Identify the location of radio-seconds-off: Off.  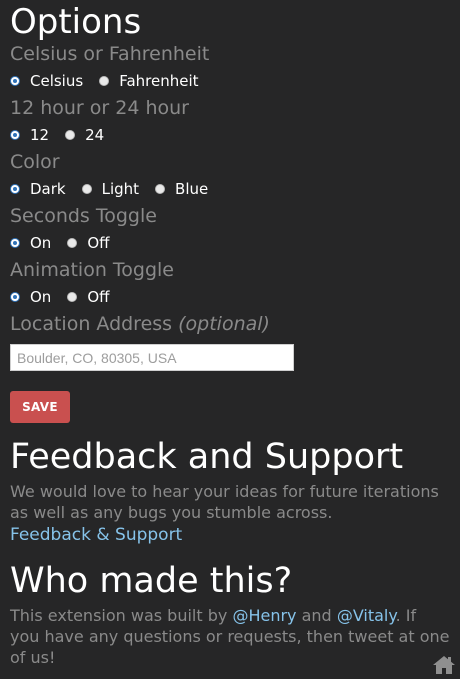
(88, 243).